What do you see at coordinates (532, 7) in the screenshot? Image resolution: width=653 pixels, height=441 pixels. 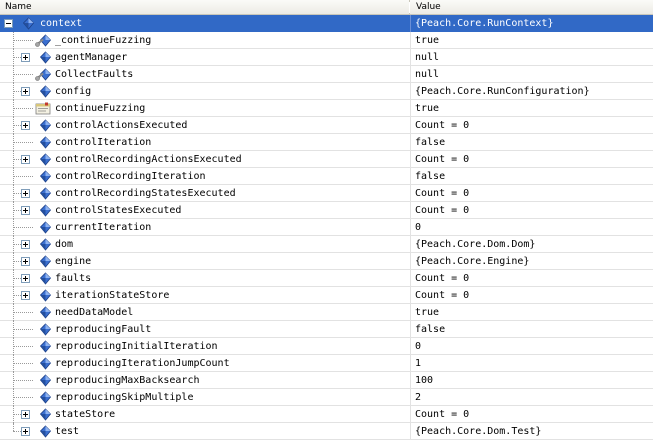 I see `value-column-header: Value` at bounding box center [532, 7].